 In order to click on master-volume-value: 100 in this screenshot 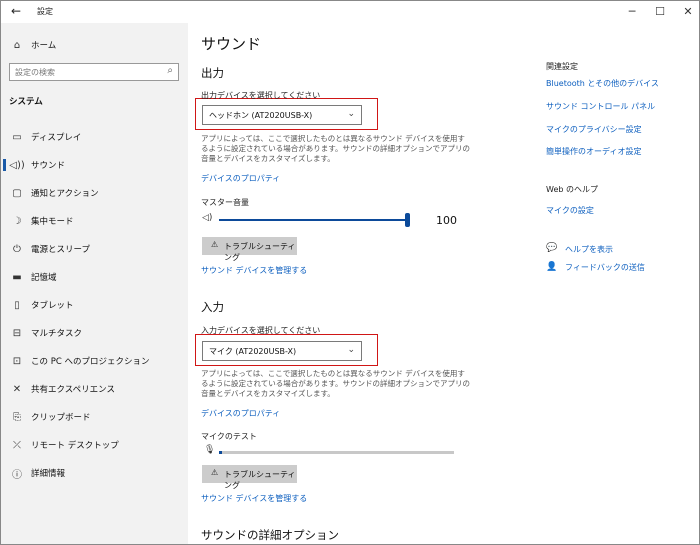, I will do `click(446, 220)`.